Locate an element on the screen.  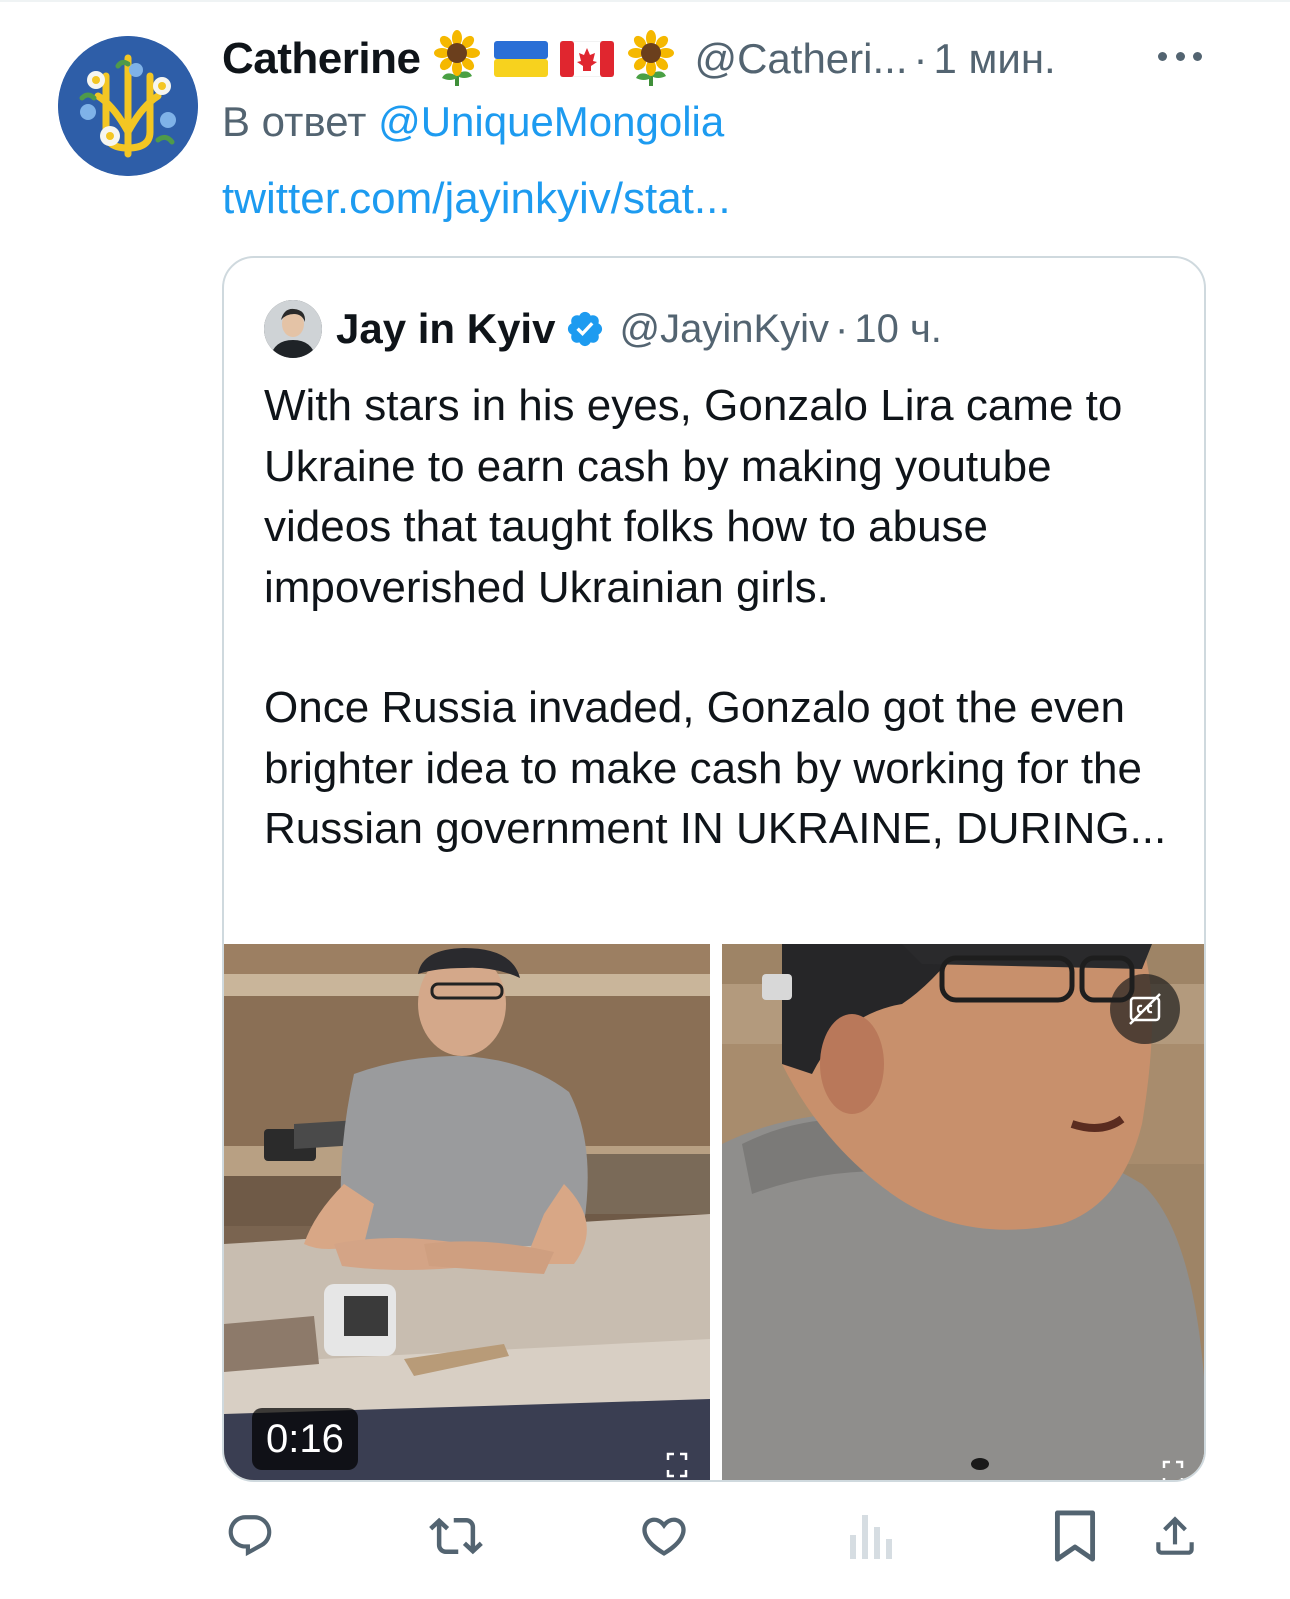
reply-context: В ответ @UniqueMongolia is located at coordinates (473, 122).